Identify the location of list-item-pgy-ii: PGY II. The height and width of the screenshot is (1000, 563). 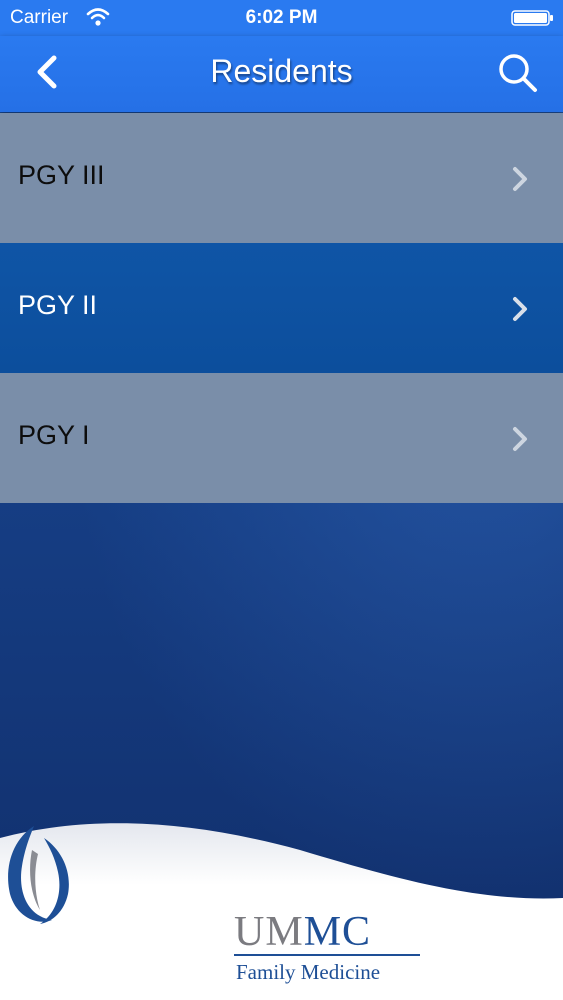
(281, 308).